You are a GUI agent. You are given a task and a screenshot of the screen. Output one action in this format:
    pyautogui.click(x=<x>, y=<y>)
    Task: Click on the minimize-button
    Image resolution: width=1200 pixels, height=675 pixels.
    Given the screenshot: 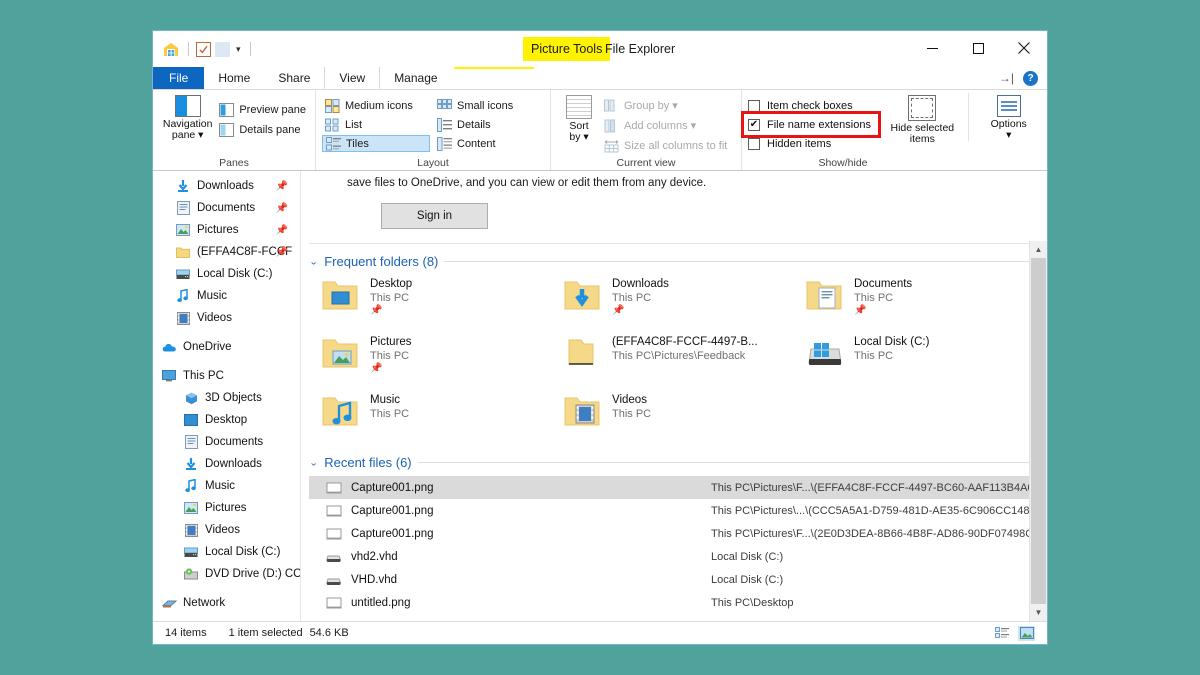 What is the action you would take?
    pyautogui.click(x=932, y=48)
    